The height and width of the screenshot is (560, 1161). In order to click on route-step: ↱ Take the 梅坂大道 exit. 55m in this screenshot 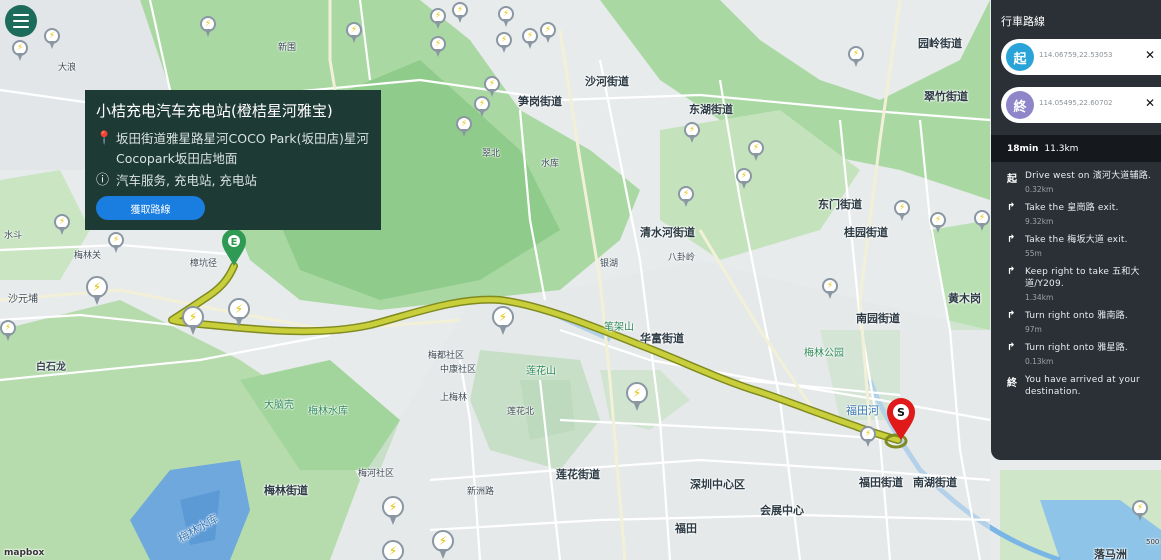, I will do `click(1076, 246)`.